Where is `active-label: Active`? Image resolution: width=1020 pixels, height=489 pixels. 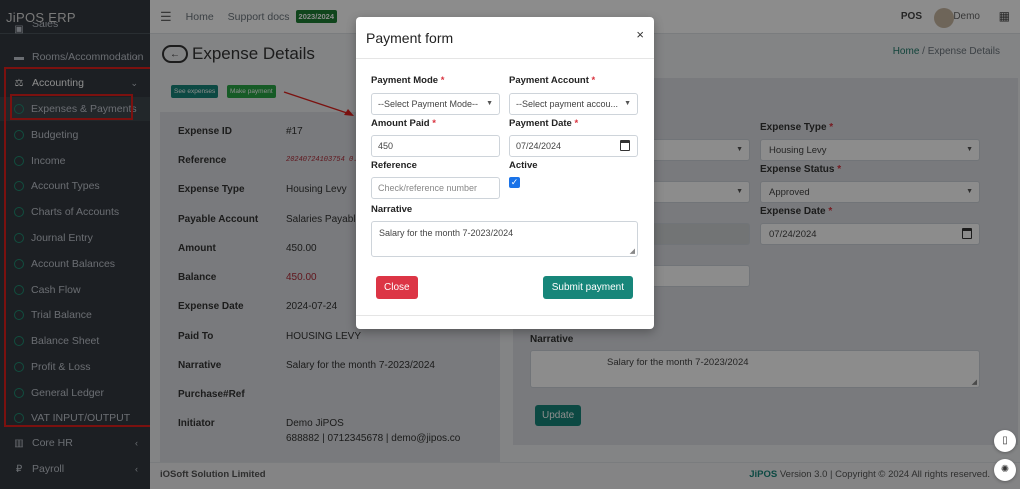
active-label: Active is located at coordinates (523, 165).